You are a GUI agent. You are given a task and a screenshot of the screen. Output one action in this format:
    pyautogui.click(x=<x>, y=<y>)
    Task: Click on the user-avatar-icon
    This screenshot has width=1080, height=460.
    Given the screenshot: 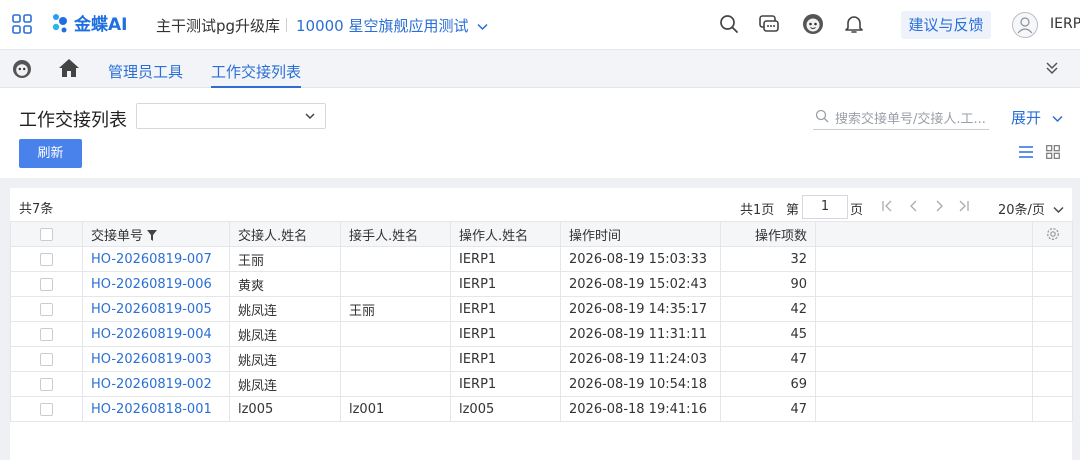 What is the action you would take?
    pyautogui.click(x=1025, y=25)
    